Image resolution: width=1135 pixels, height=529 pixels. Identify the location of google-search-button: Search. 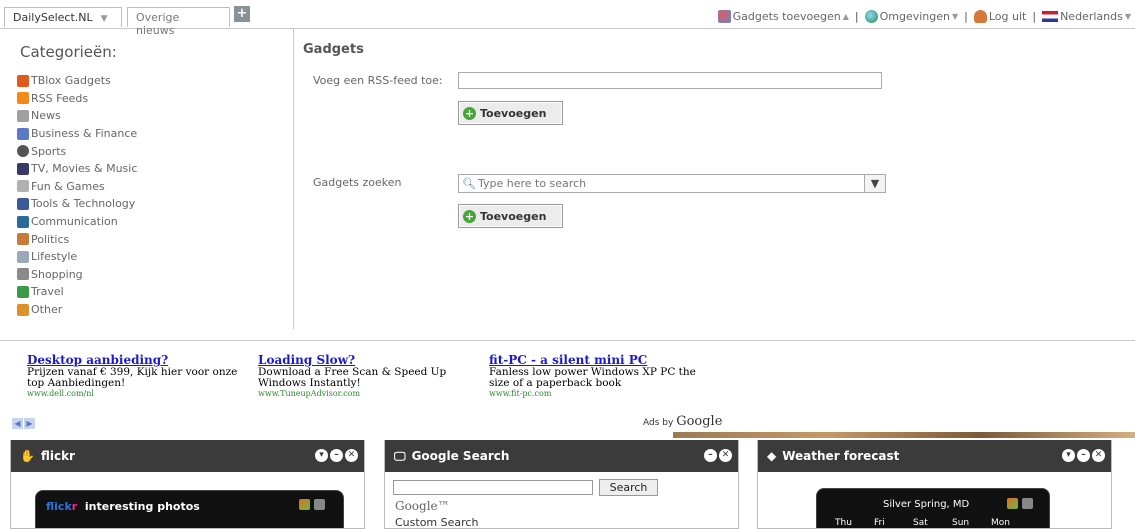
(628, 487).